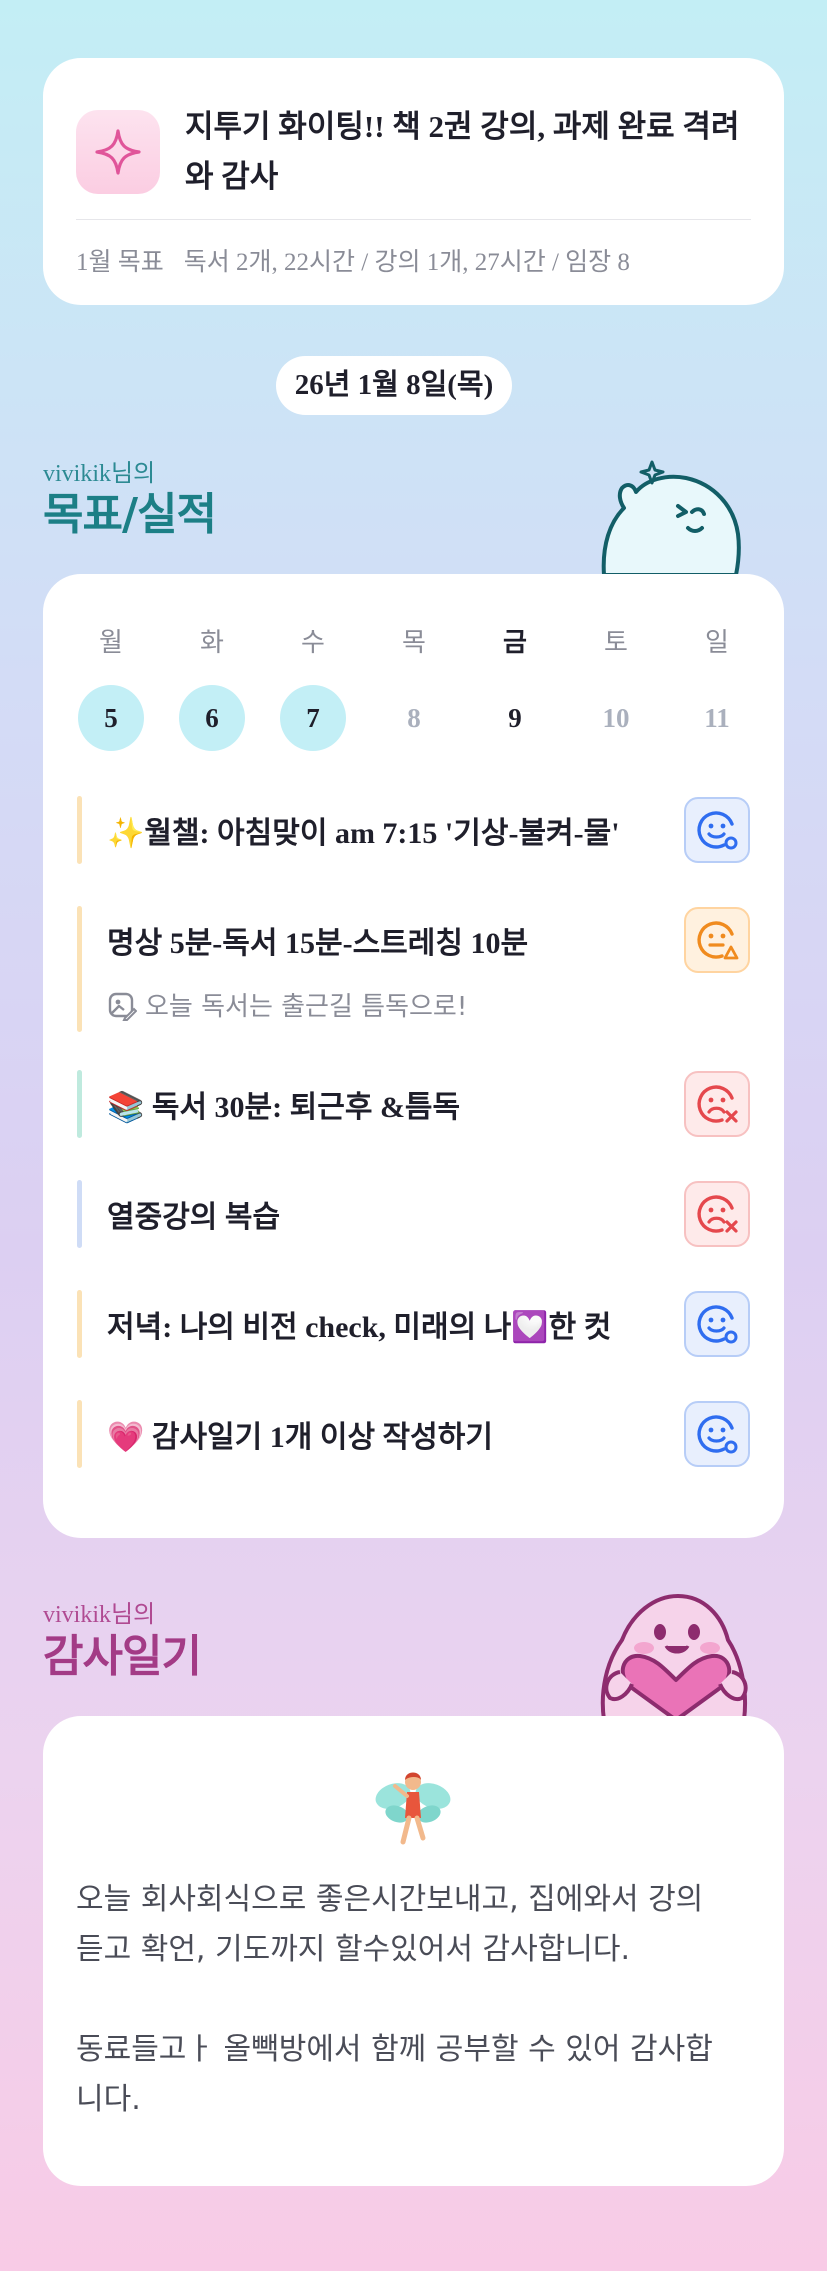  I want to click on divider, so click(413, 219).